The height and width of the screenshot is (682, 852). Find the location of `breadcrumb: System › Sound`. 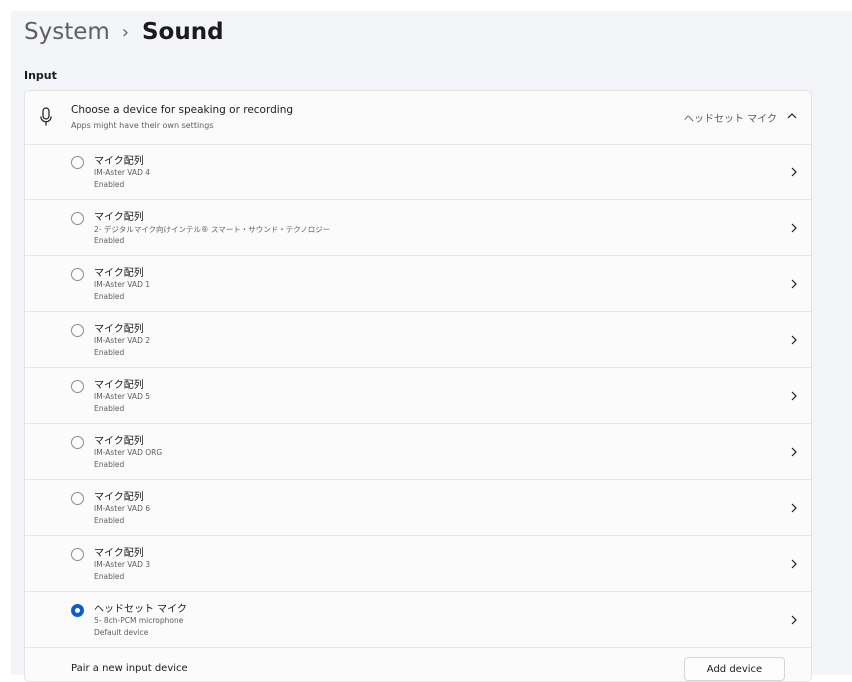

breadcrumb: System › Sound is located at coordinates (124, 32).